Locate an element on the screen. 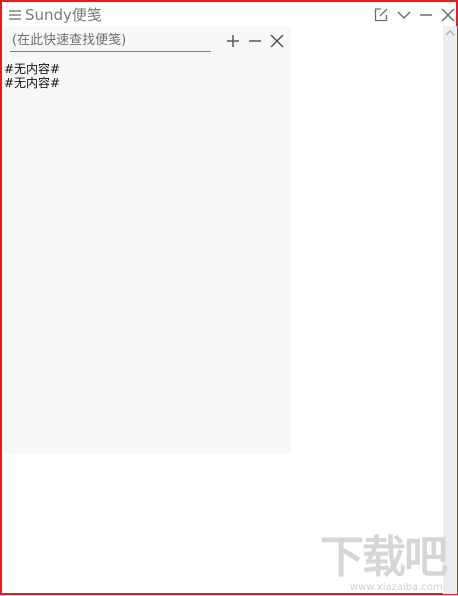 The height and width of the screenshot is (596, 458). collapse-button is located at coordinates (404, 15).